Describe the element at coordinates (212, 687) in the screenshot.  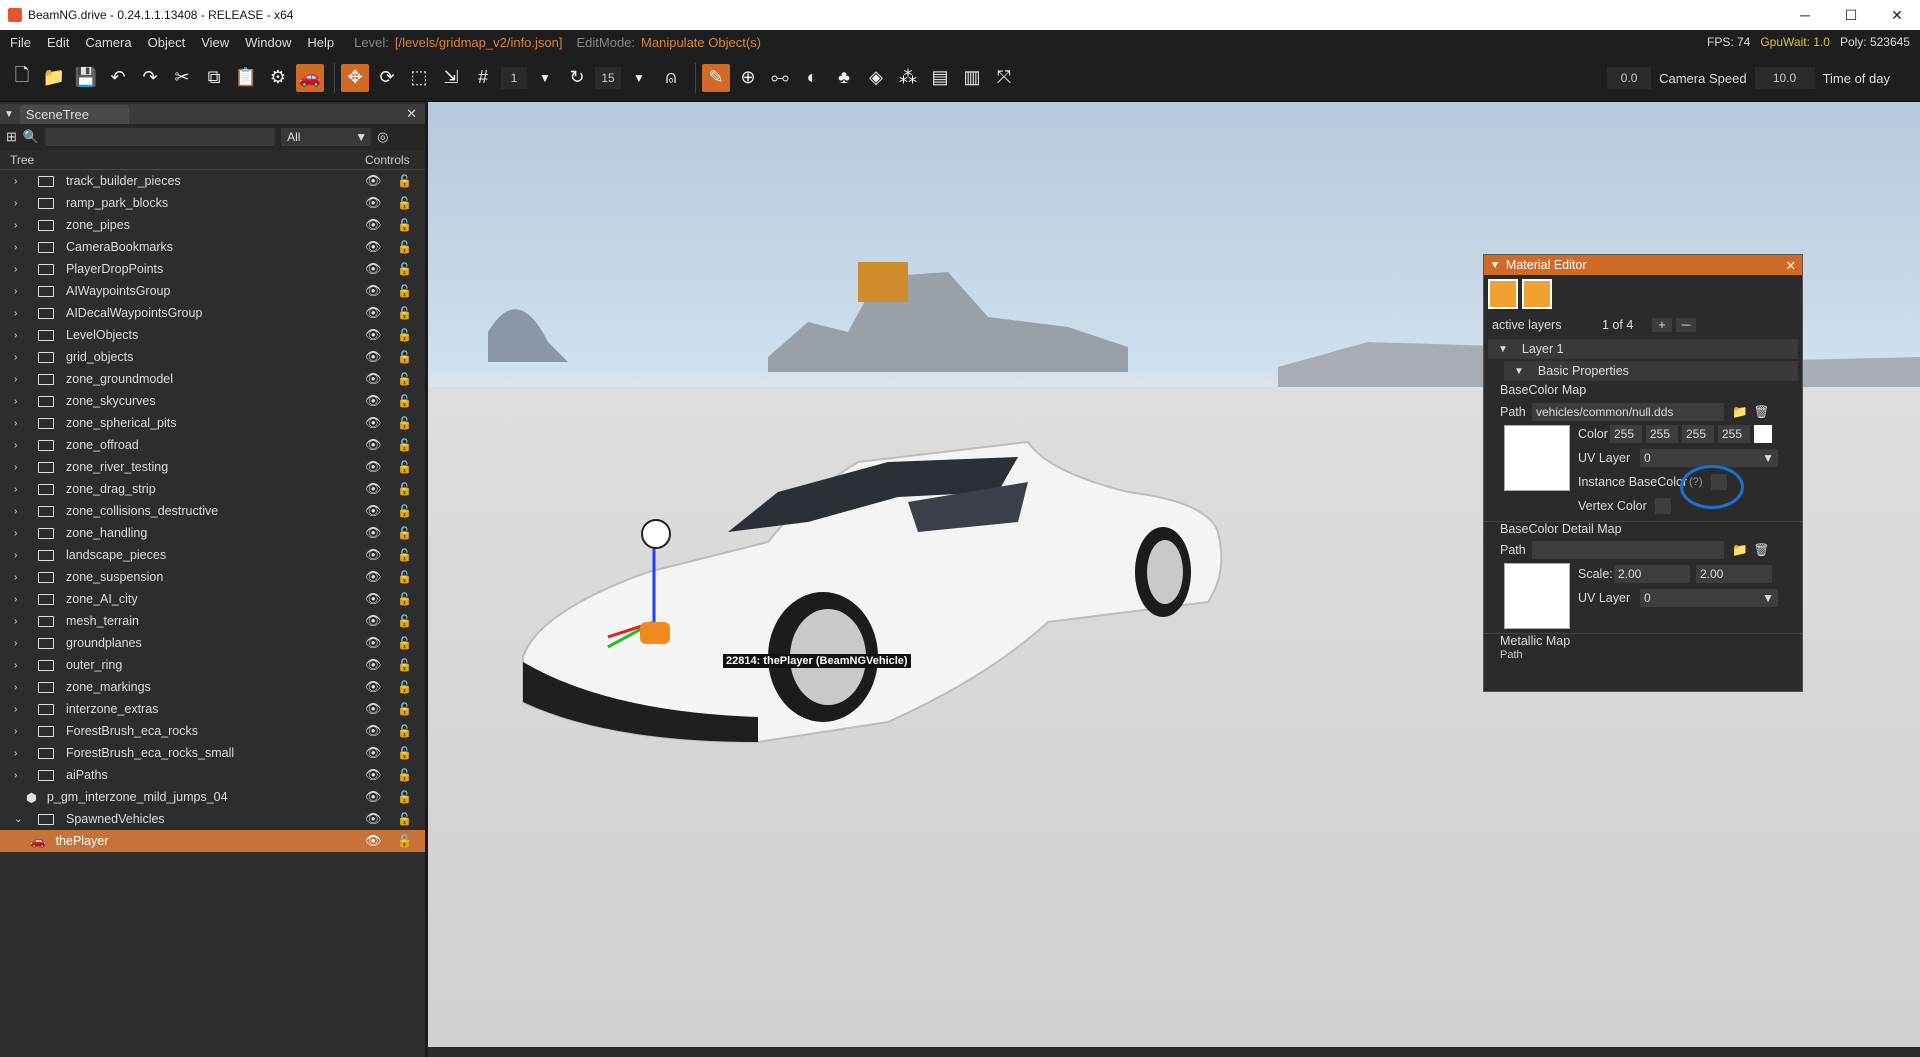
I see `tree-row: › zone_markings 👁 🔓` at that location.